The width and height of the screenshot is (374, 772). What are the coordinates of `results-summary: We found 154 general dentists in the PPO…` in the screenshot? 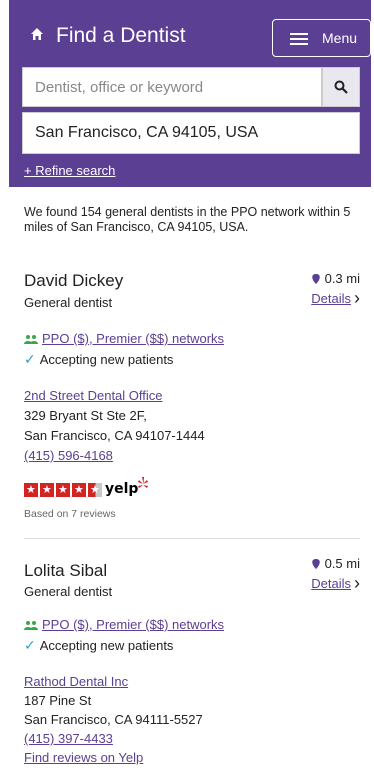 It's located at (187, 219).